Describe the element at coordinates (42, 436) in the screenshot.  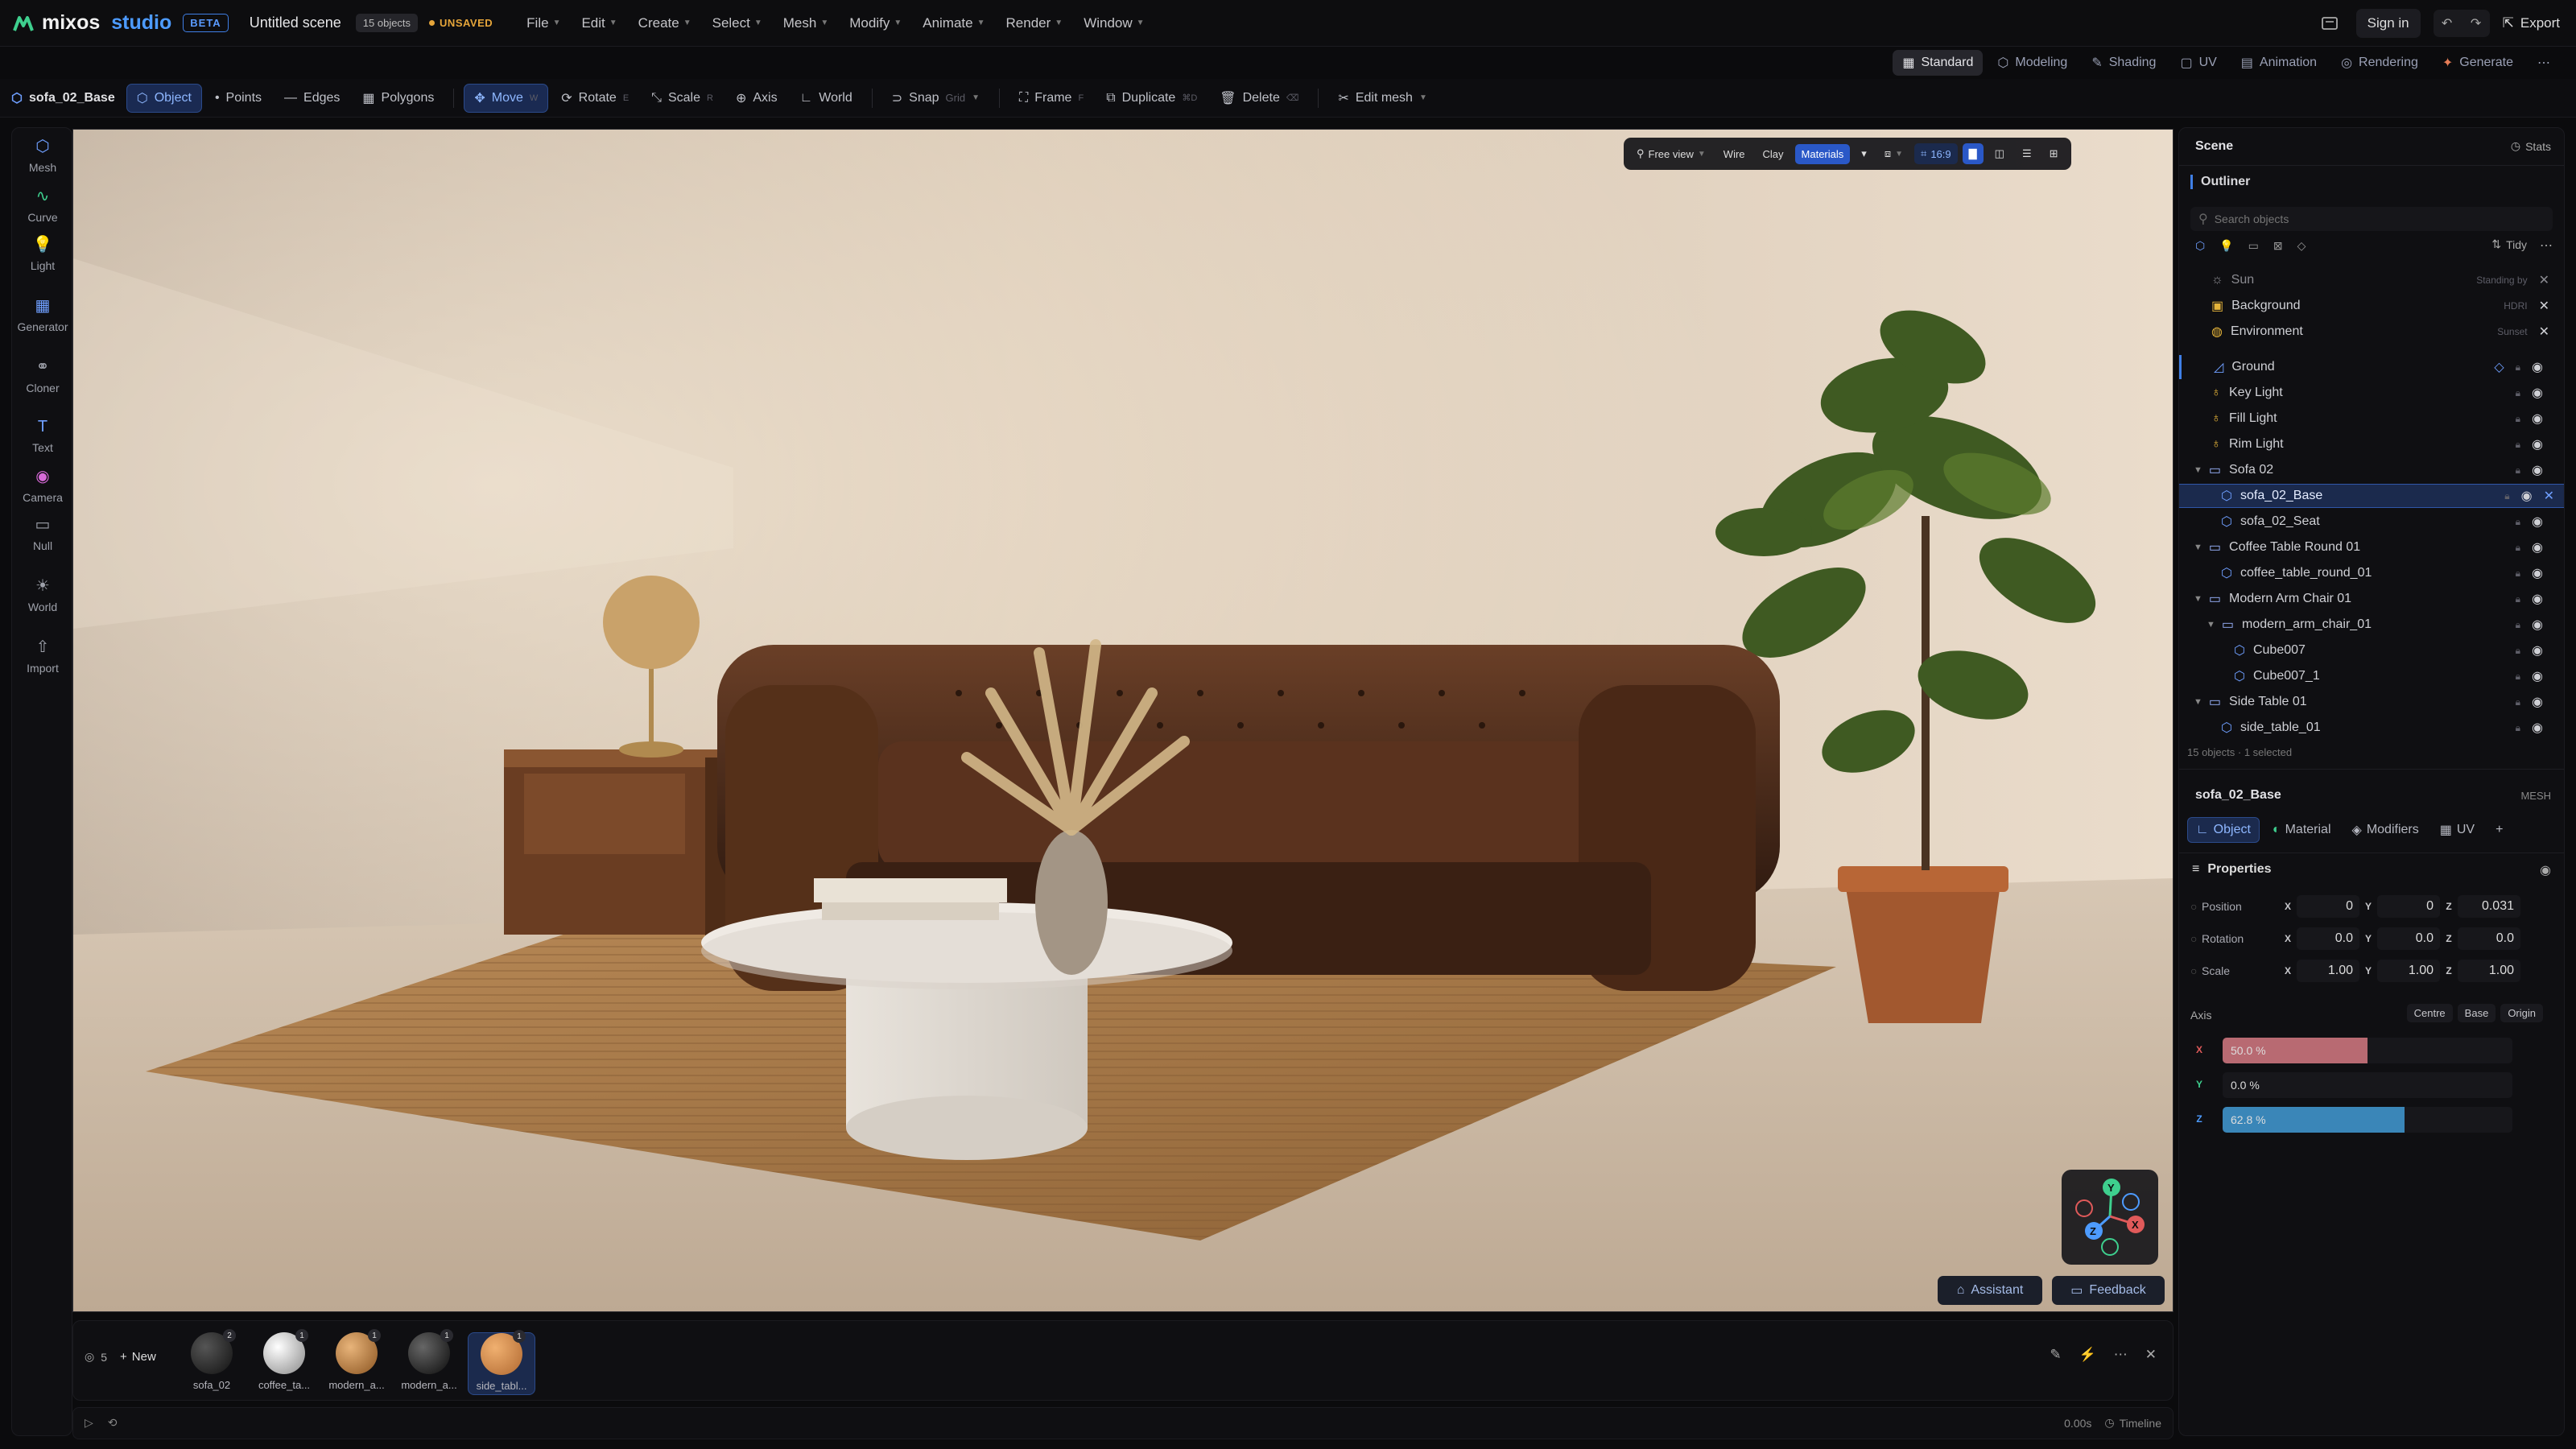
I see `create-text-button: T Text` at that location.